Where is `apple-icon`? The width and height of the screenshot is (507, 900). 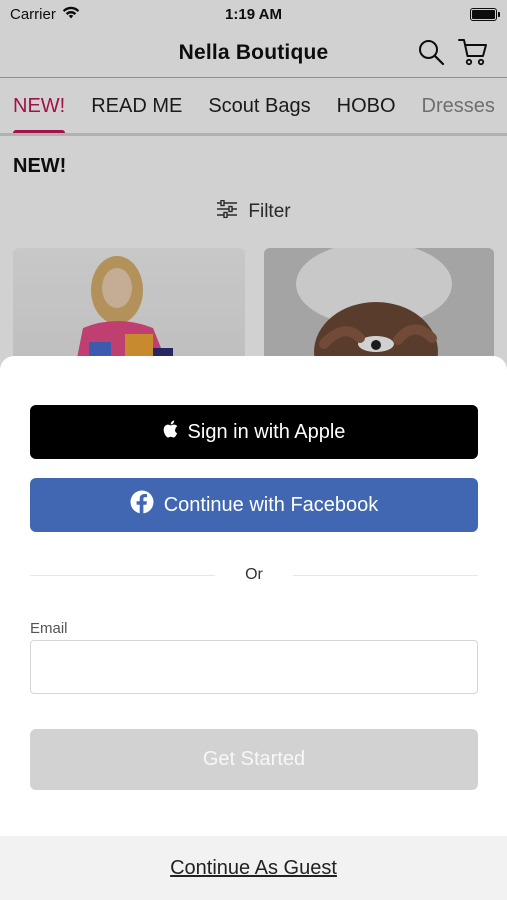
apple-icon is located at coordinates (170, 432).